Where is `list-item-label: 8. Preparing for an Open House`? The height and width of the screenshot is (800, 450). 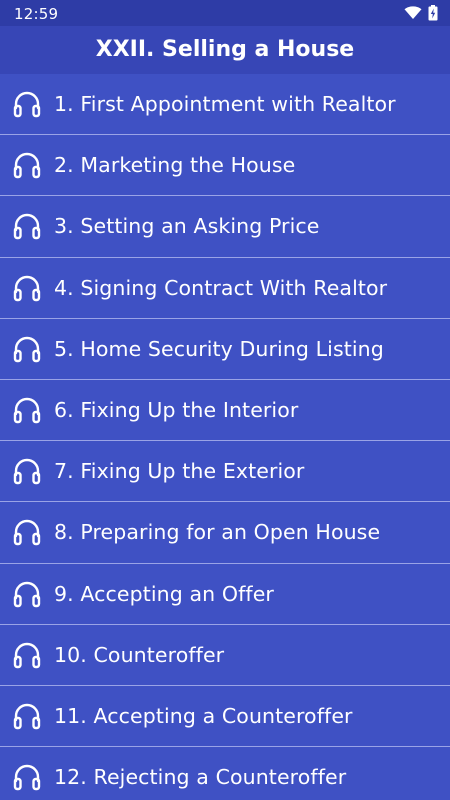 list-item-label: 8. Preparing for an Open House is located at coordinates (217, 532).